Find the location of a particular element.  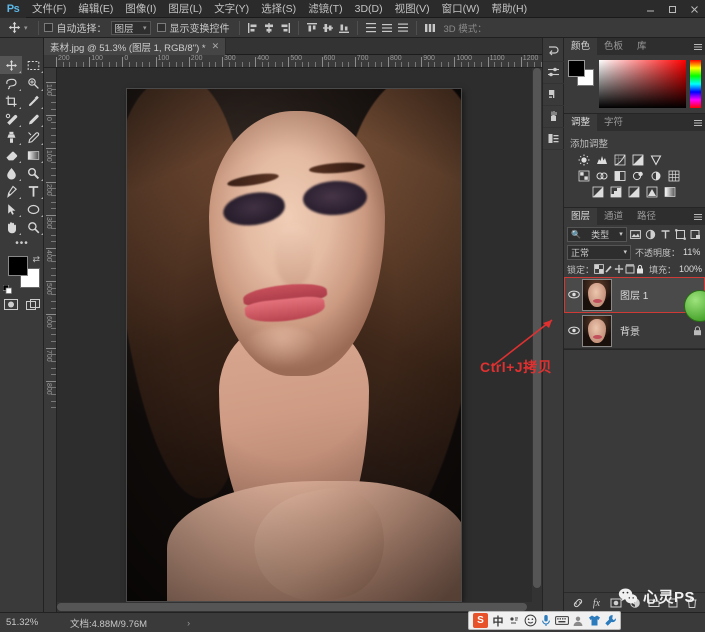

channel-mixer-icon is located at coordinates (655, 175).